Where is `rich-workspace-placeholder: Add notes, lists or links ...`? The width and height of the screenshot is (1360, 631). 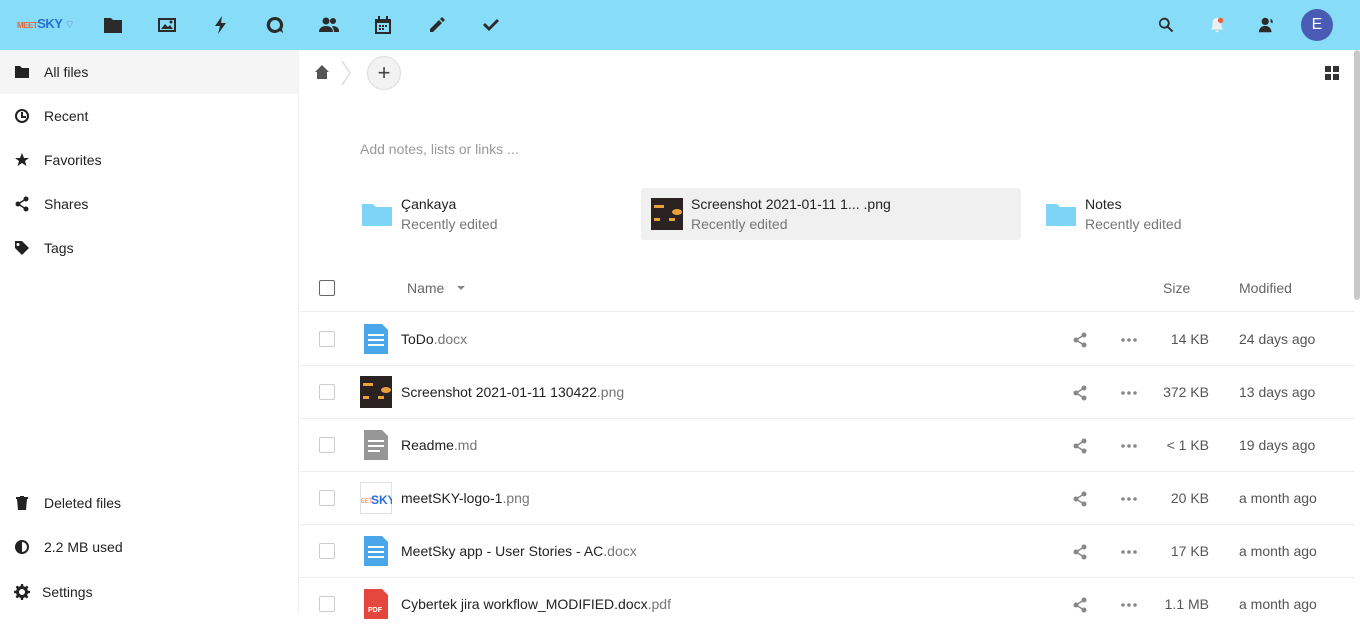
rich-workspace-placeholder: Add notes, lists or links ... is located at coordinates (439, 149).